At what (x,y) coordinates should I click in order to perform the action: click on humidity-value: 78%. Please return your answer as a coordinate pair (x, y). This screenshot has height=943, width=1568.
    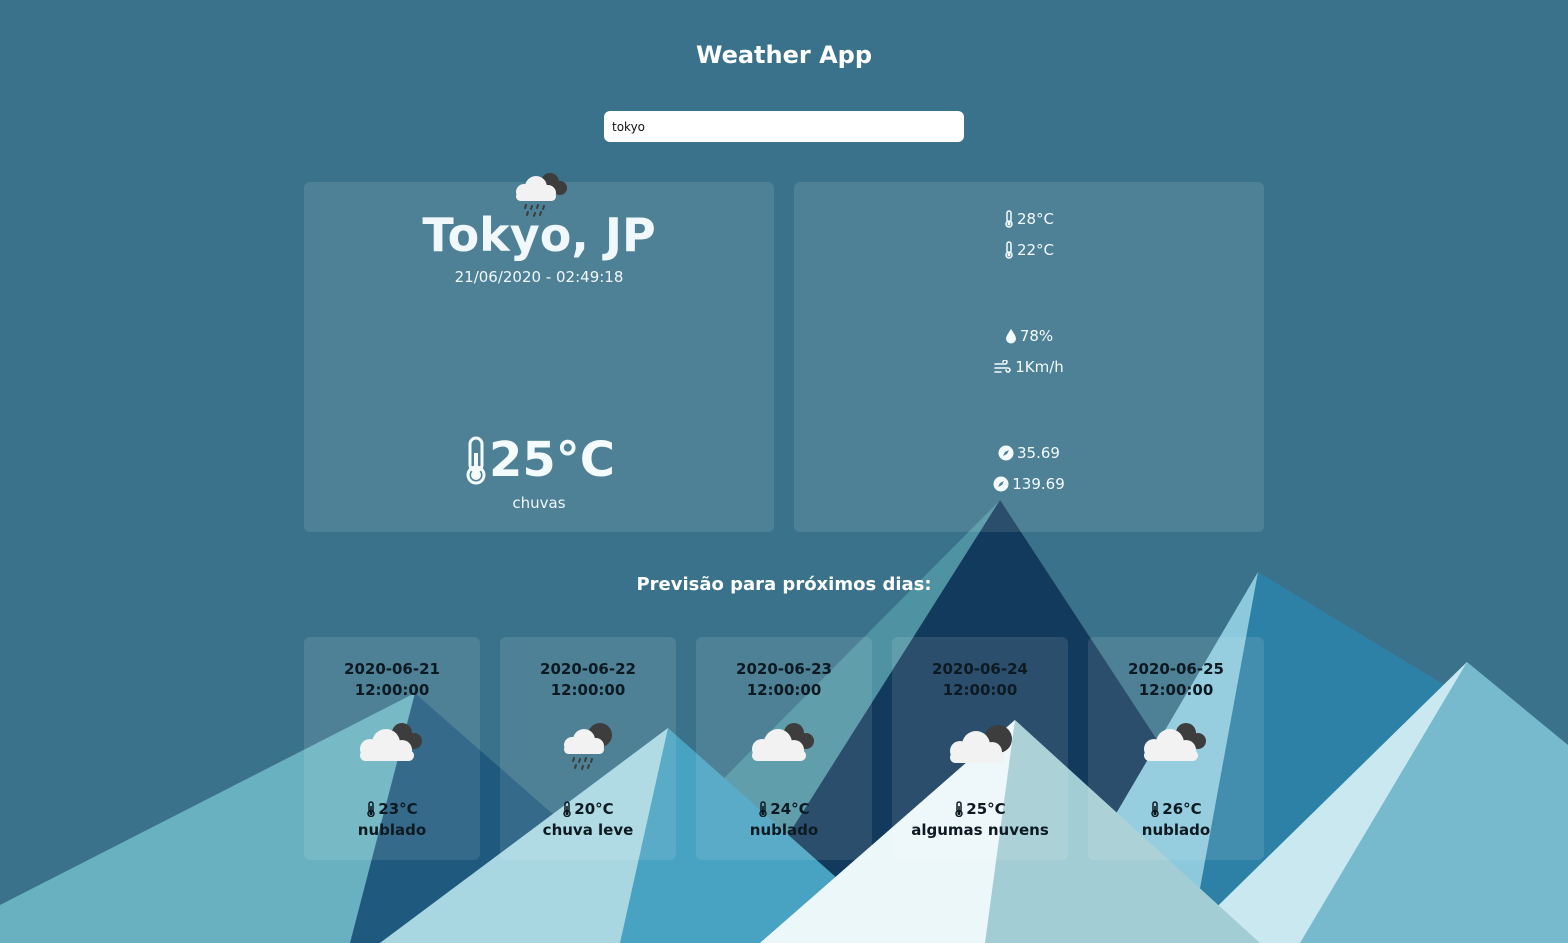
    Looking at the image, I should click on (1036, 336).